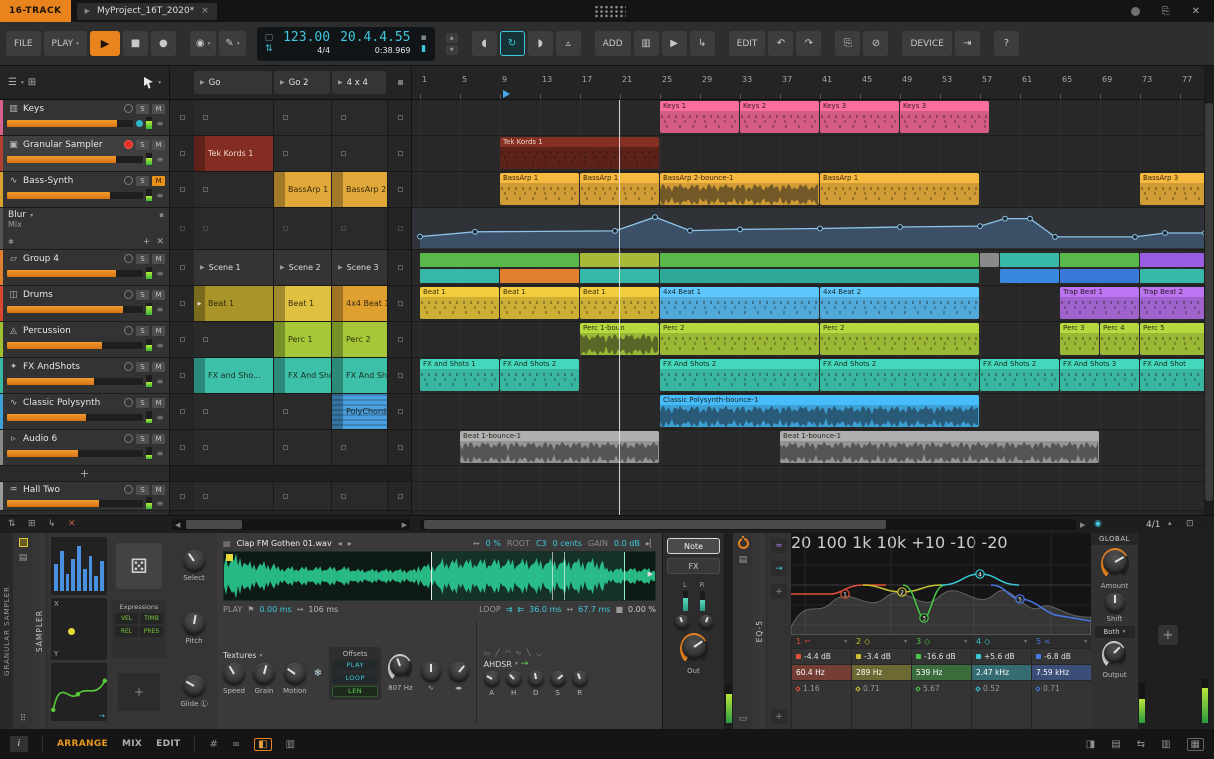  What do you see at coordinates (84, 190) in the screenshot?
I see `track-header-bass-synth: ∿ Bass-Synth S M ≡` at bounding box center [84, 190].